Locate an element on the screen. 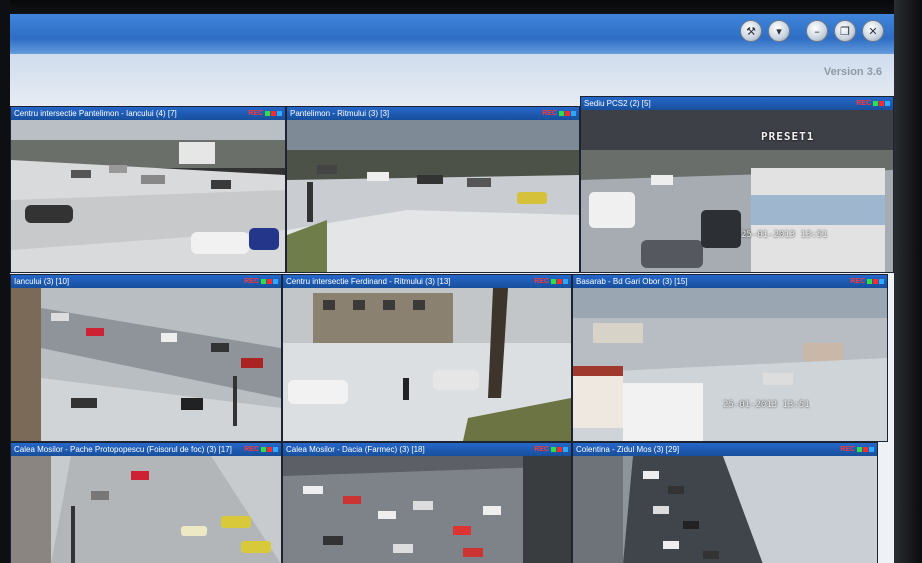 The image size is (922, 563). camera-tile: Pantelimon - Ritmului (3) [3] REC is located at coordinates (433, 189).